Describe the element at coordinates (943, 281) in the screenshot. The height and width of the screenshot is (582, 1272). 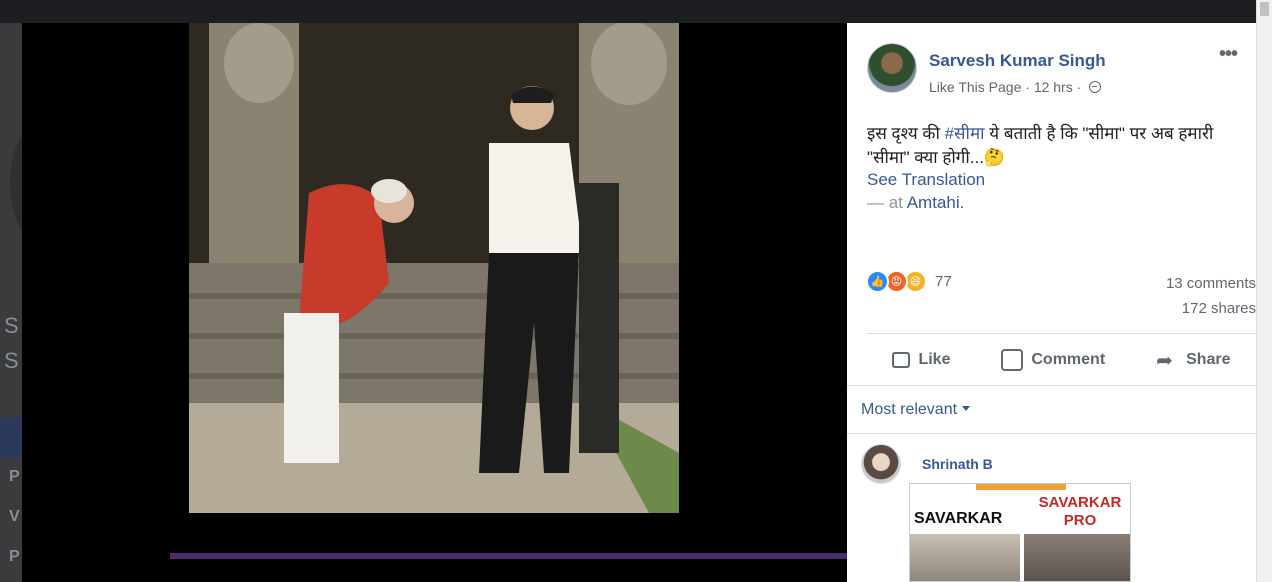
I see `reaction-count: 77` at that location.